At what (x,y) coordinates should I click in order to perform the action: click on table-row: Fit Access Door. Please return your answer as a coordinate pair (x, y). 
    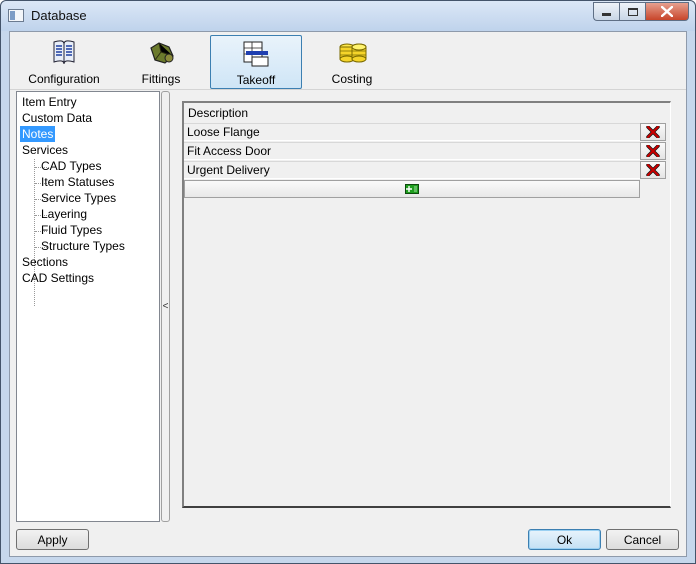
    Looking at the image, I should click on (412, 151).